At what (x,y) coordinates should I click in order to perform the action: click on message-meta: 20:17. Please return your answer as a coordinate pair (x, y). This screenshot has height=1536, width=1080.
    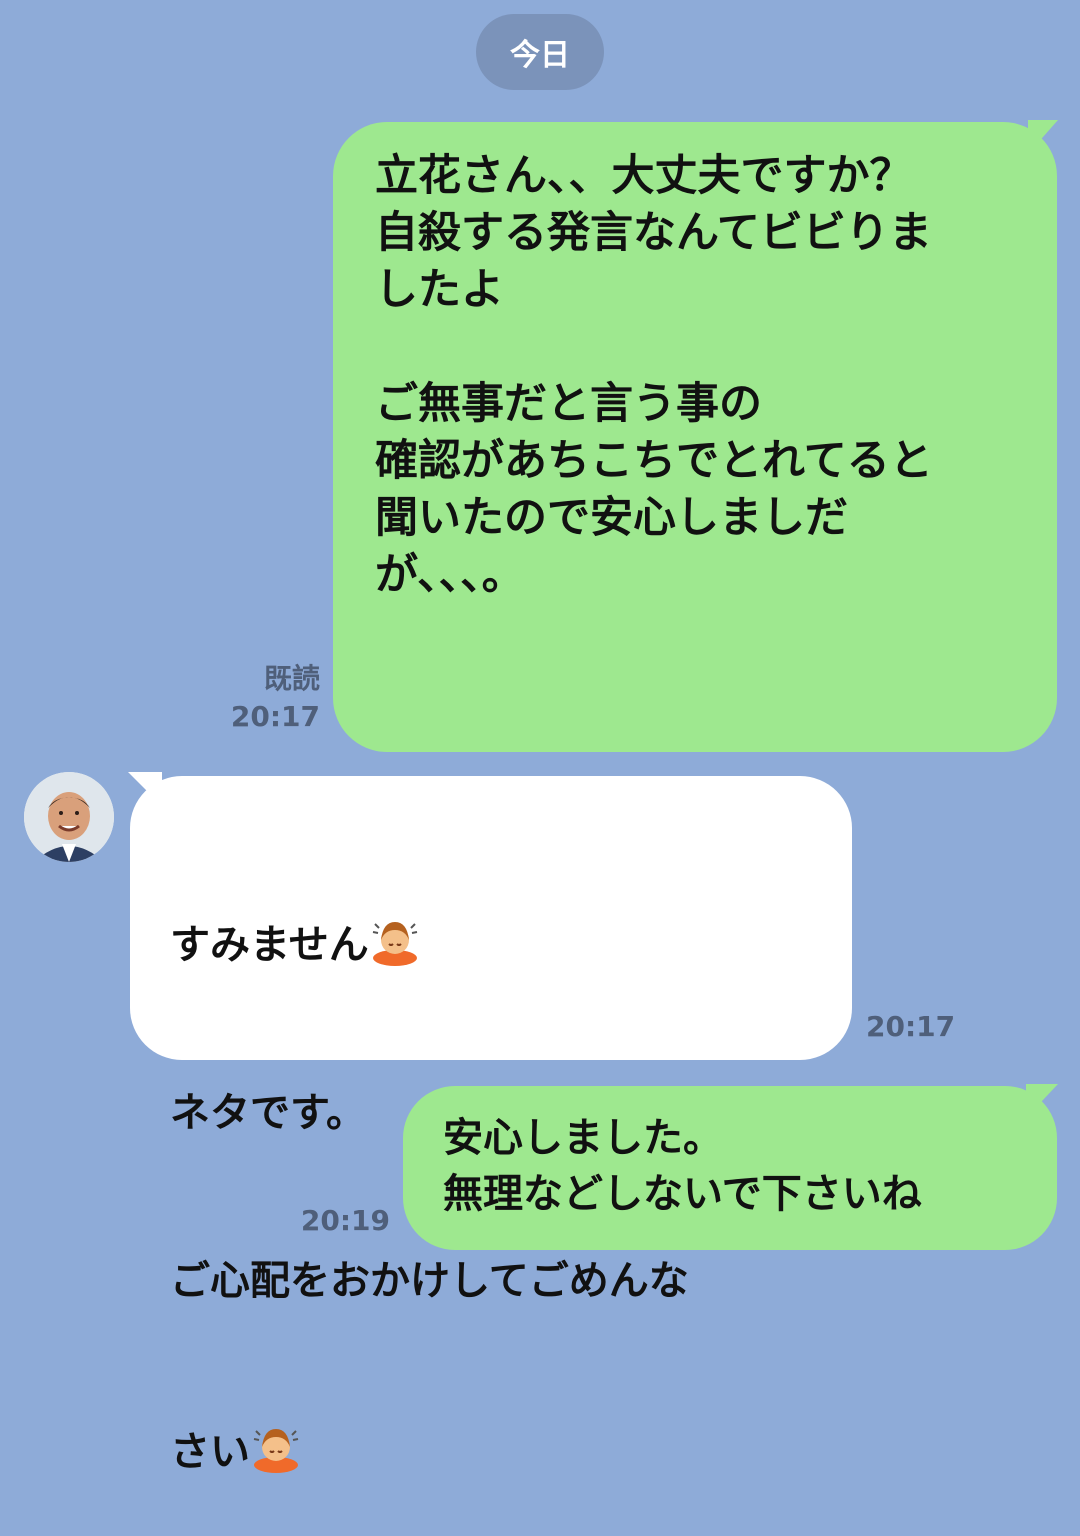
    Looking at the image, I should click on (910, 1027).